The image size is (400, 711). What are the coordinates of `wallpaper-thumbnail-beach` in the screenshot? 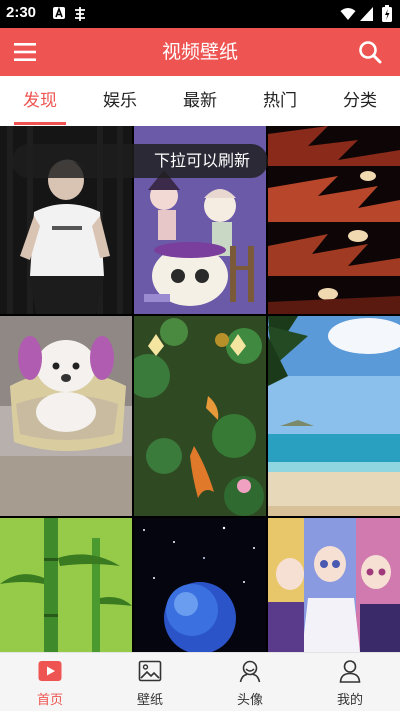 It's located at (334, 416).